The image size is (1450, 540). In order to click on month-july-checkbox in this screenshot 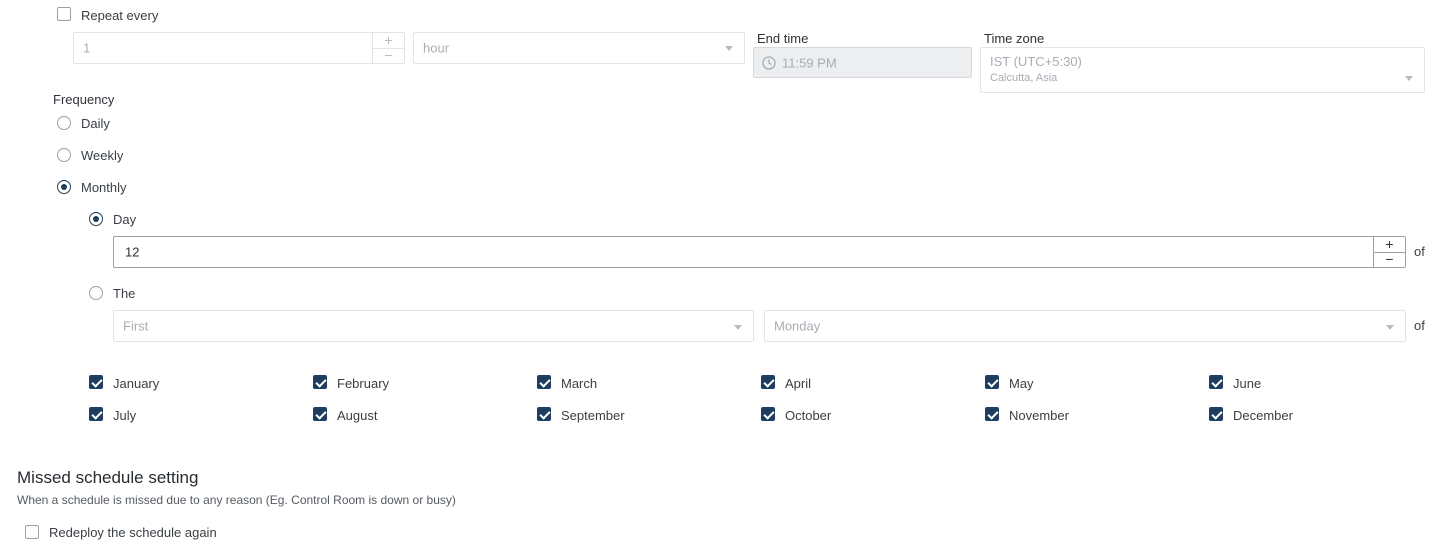, I will do `click(96, 414)`.